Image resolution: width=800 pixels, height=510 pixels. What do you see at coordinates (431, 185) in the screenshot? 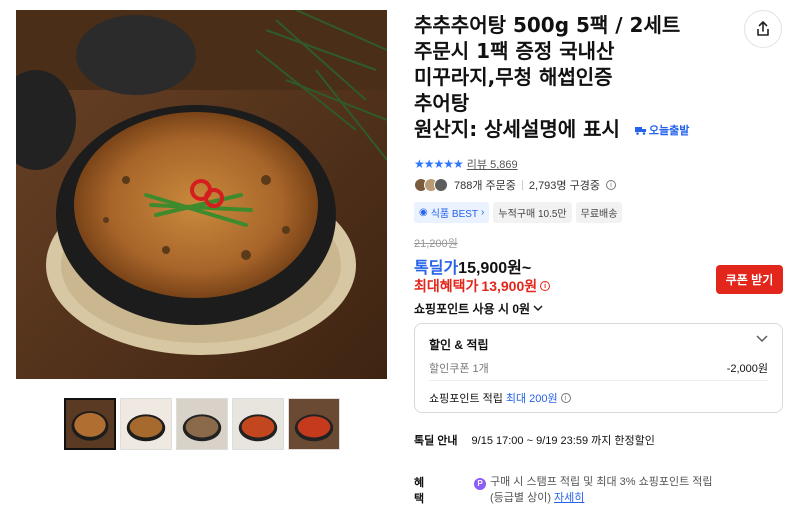
I see `buyer-avatars` at bounding box center [431, 185].